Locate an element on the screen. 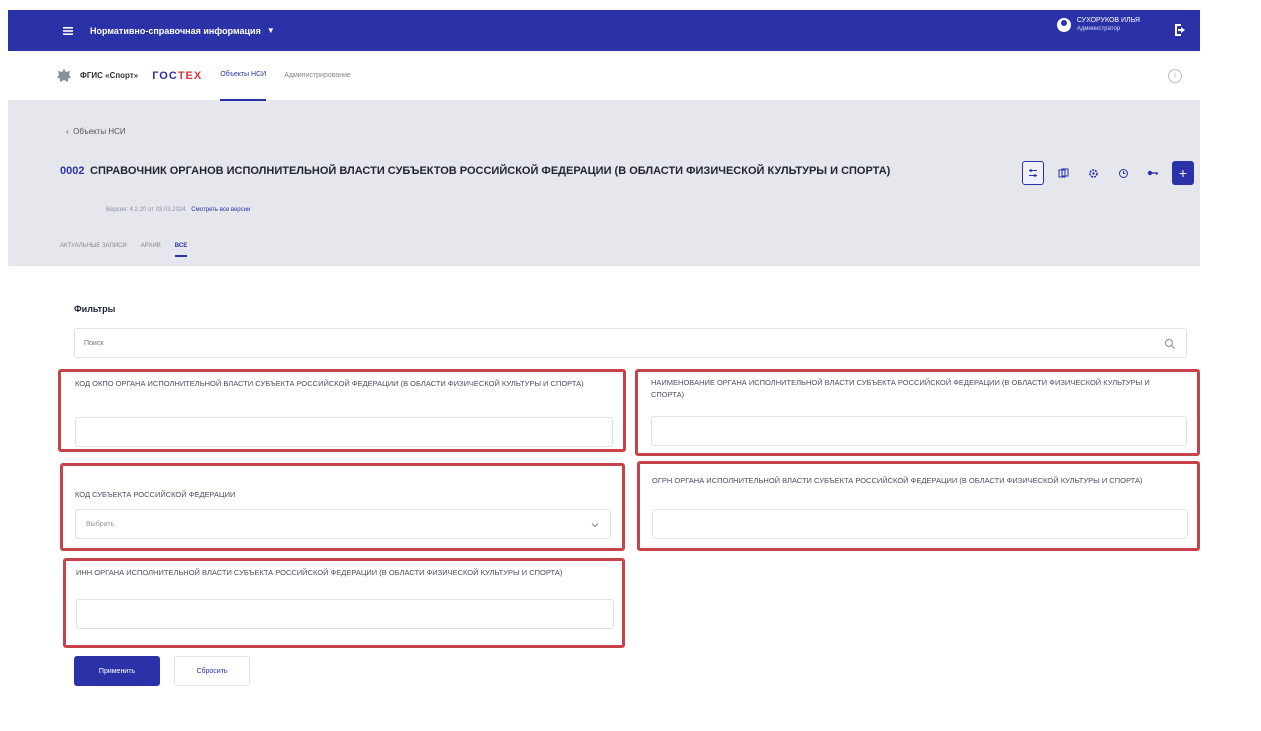 The height and width of the screenshot is (731, 1261). clock-icon is located at coordinates (1123, 173).